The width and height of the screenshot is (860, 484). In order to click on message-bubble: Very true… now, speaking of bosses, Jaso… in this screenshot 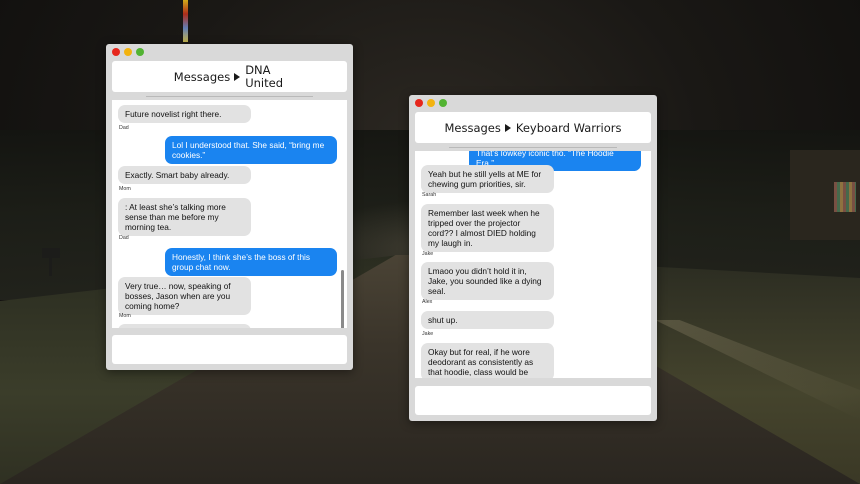, I will do `click(184, 296)`.